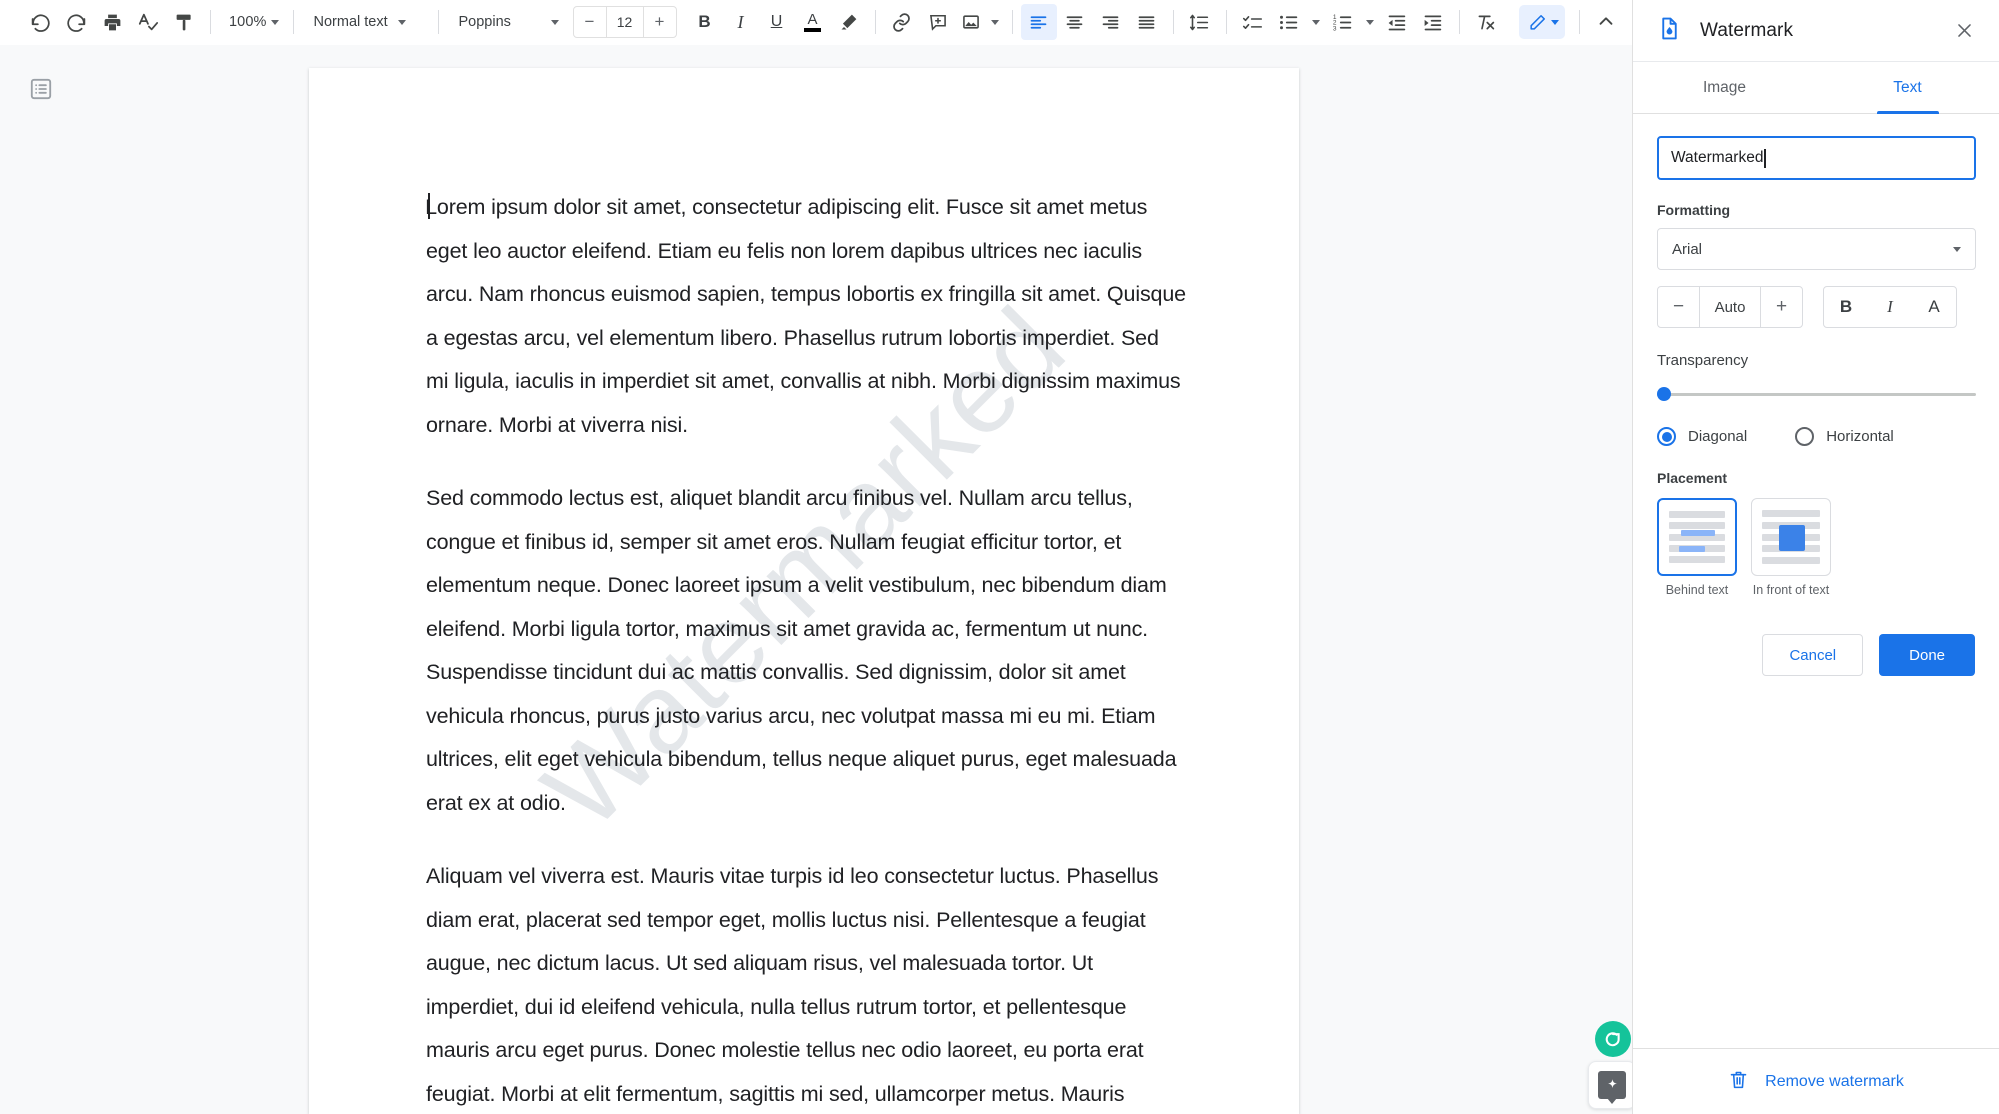 Image resolution: width=1999 pixels, height=1114 pixels. What do you see at coordinates (1537, 22) in the screenshot?
I see `pencil-icon` at bounding box center [1537, 22].